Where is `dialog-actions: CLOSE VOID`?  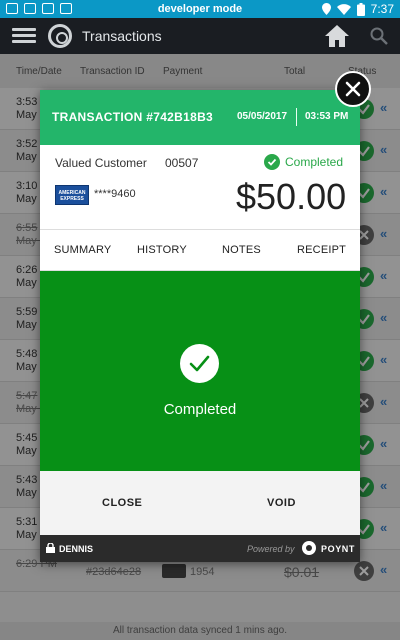
dialog-actions: CLOSE VOID is located at coordinates (200, 503).